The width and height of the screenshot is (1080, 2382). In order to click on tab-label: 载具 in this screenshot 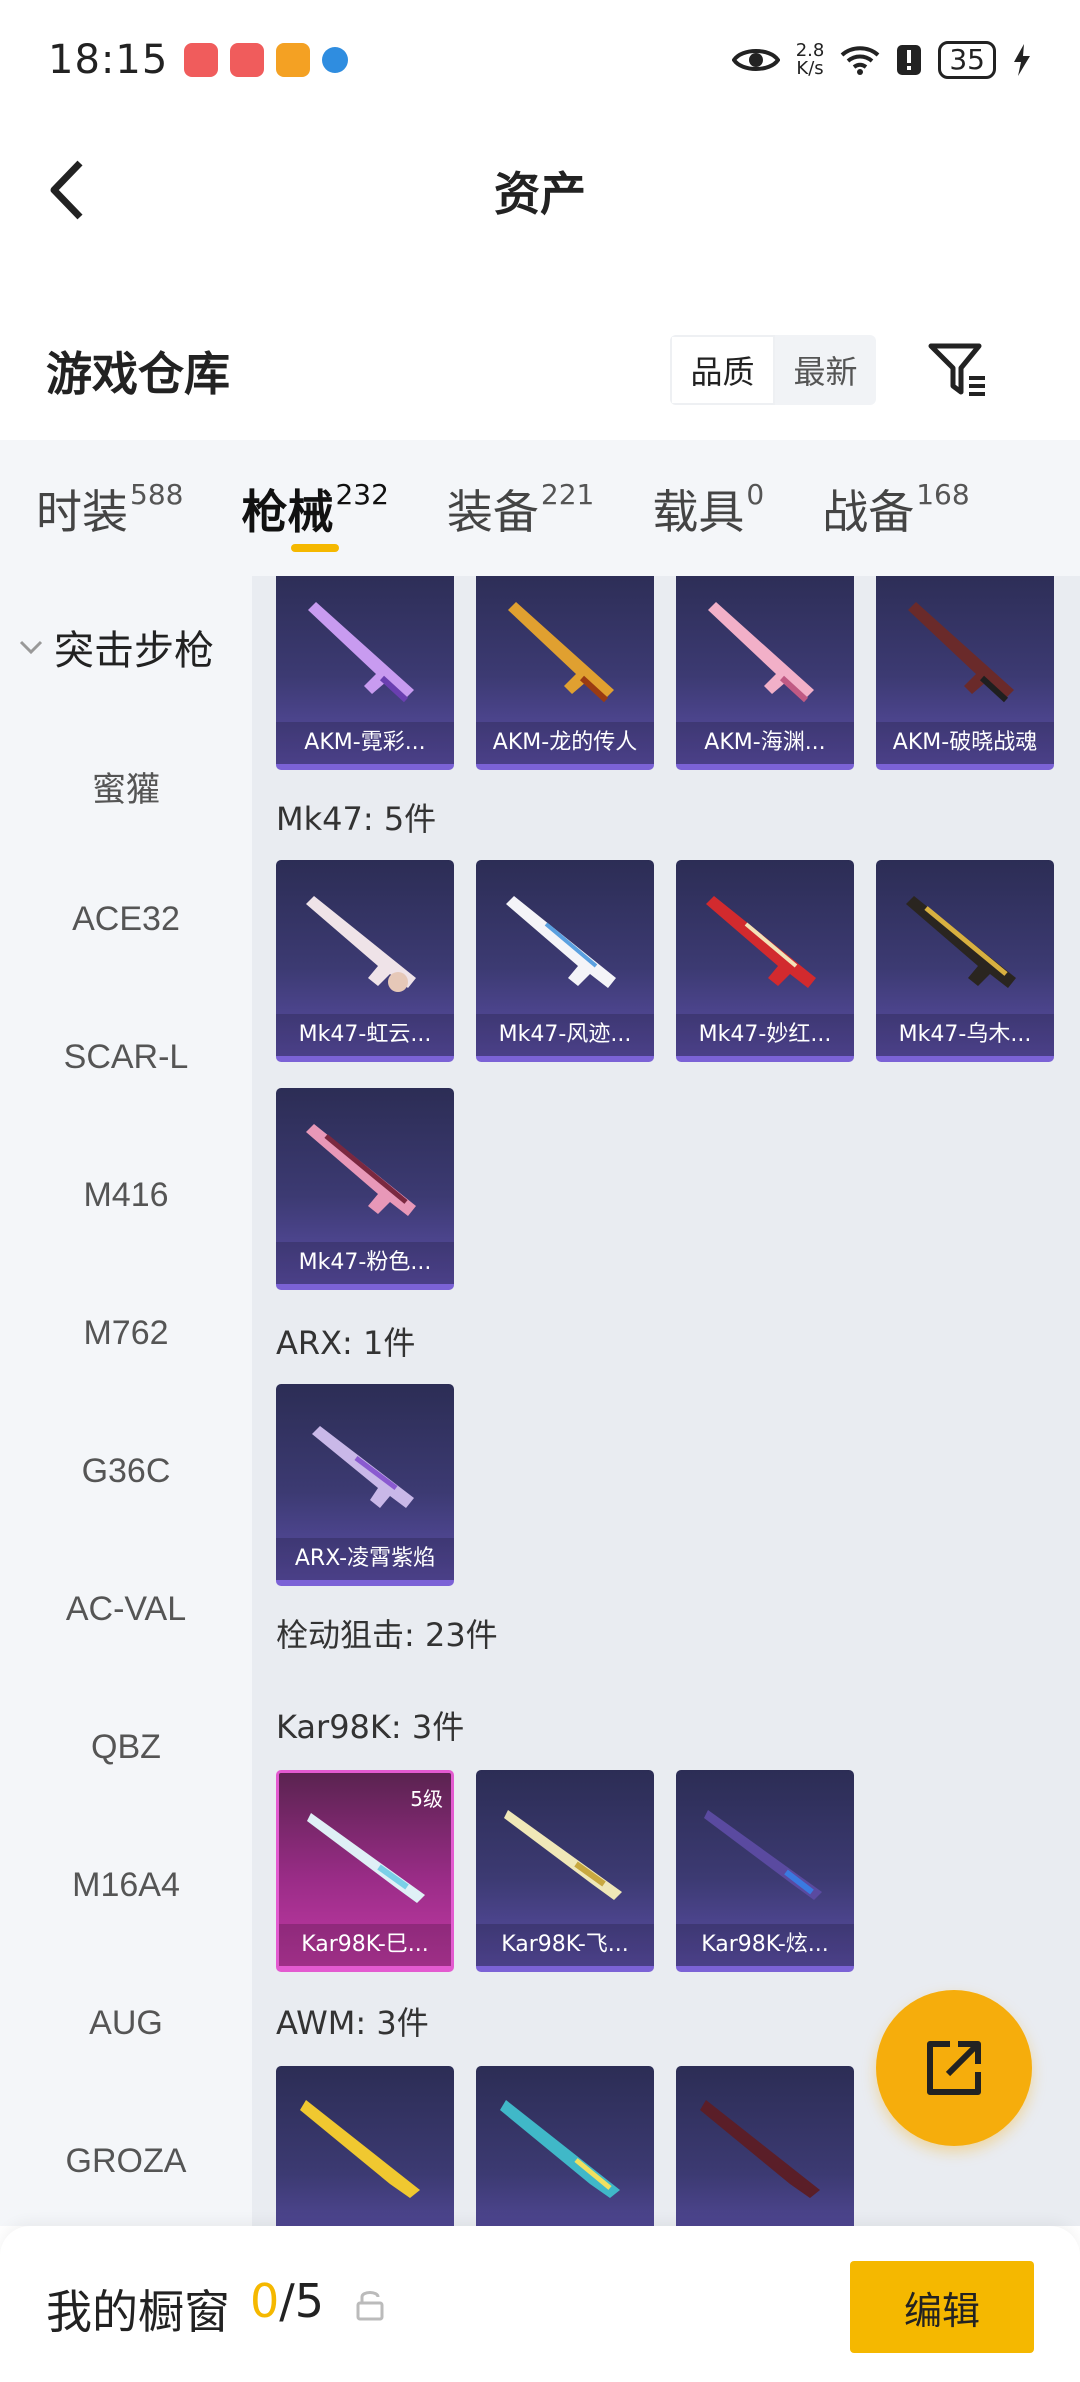, I will do `click(698, 512)`.